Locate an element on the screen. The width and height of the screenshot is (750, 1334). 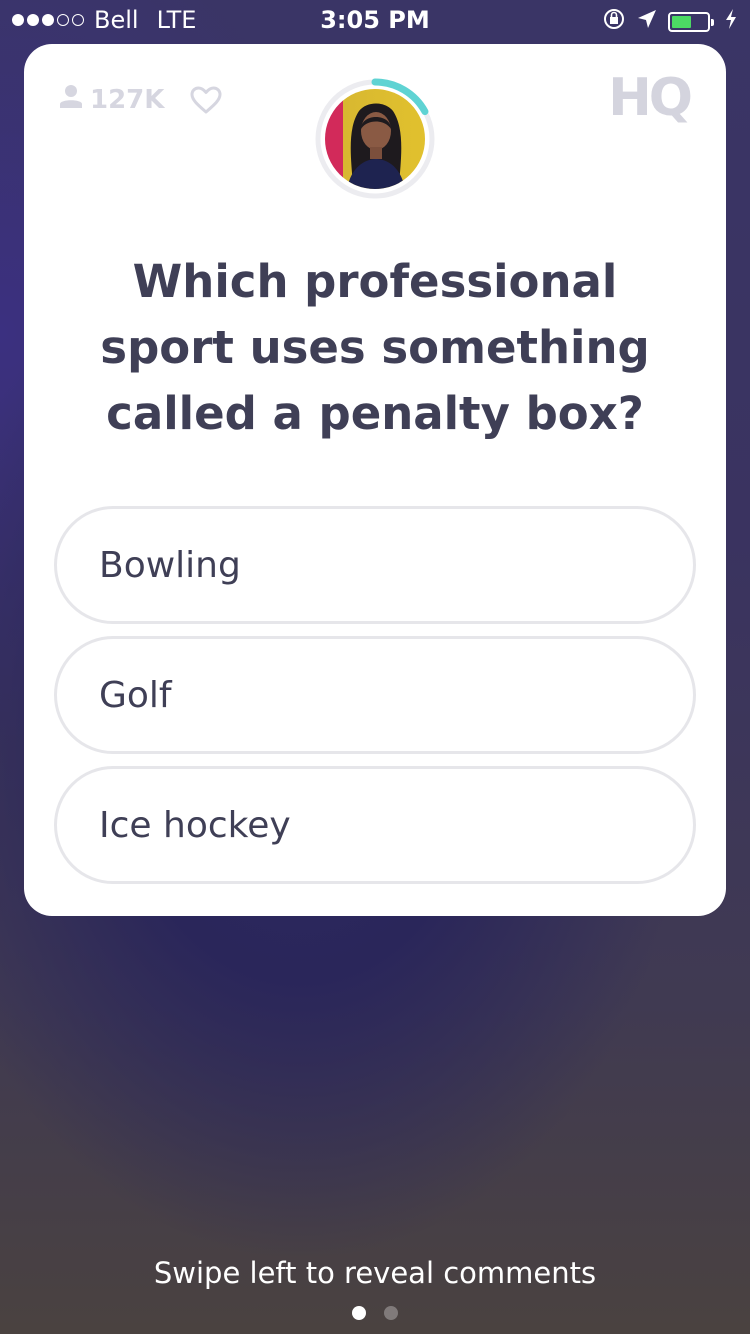
host-video is located at coordinates (375, 139).